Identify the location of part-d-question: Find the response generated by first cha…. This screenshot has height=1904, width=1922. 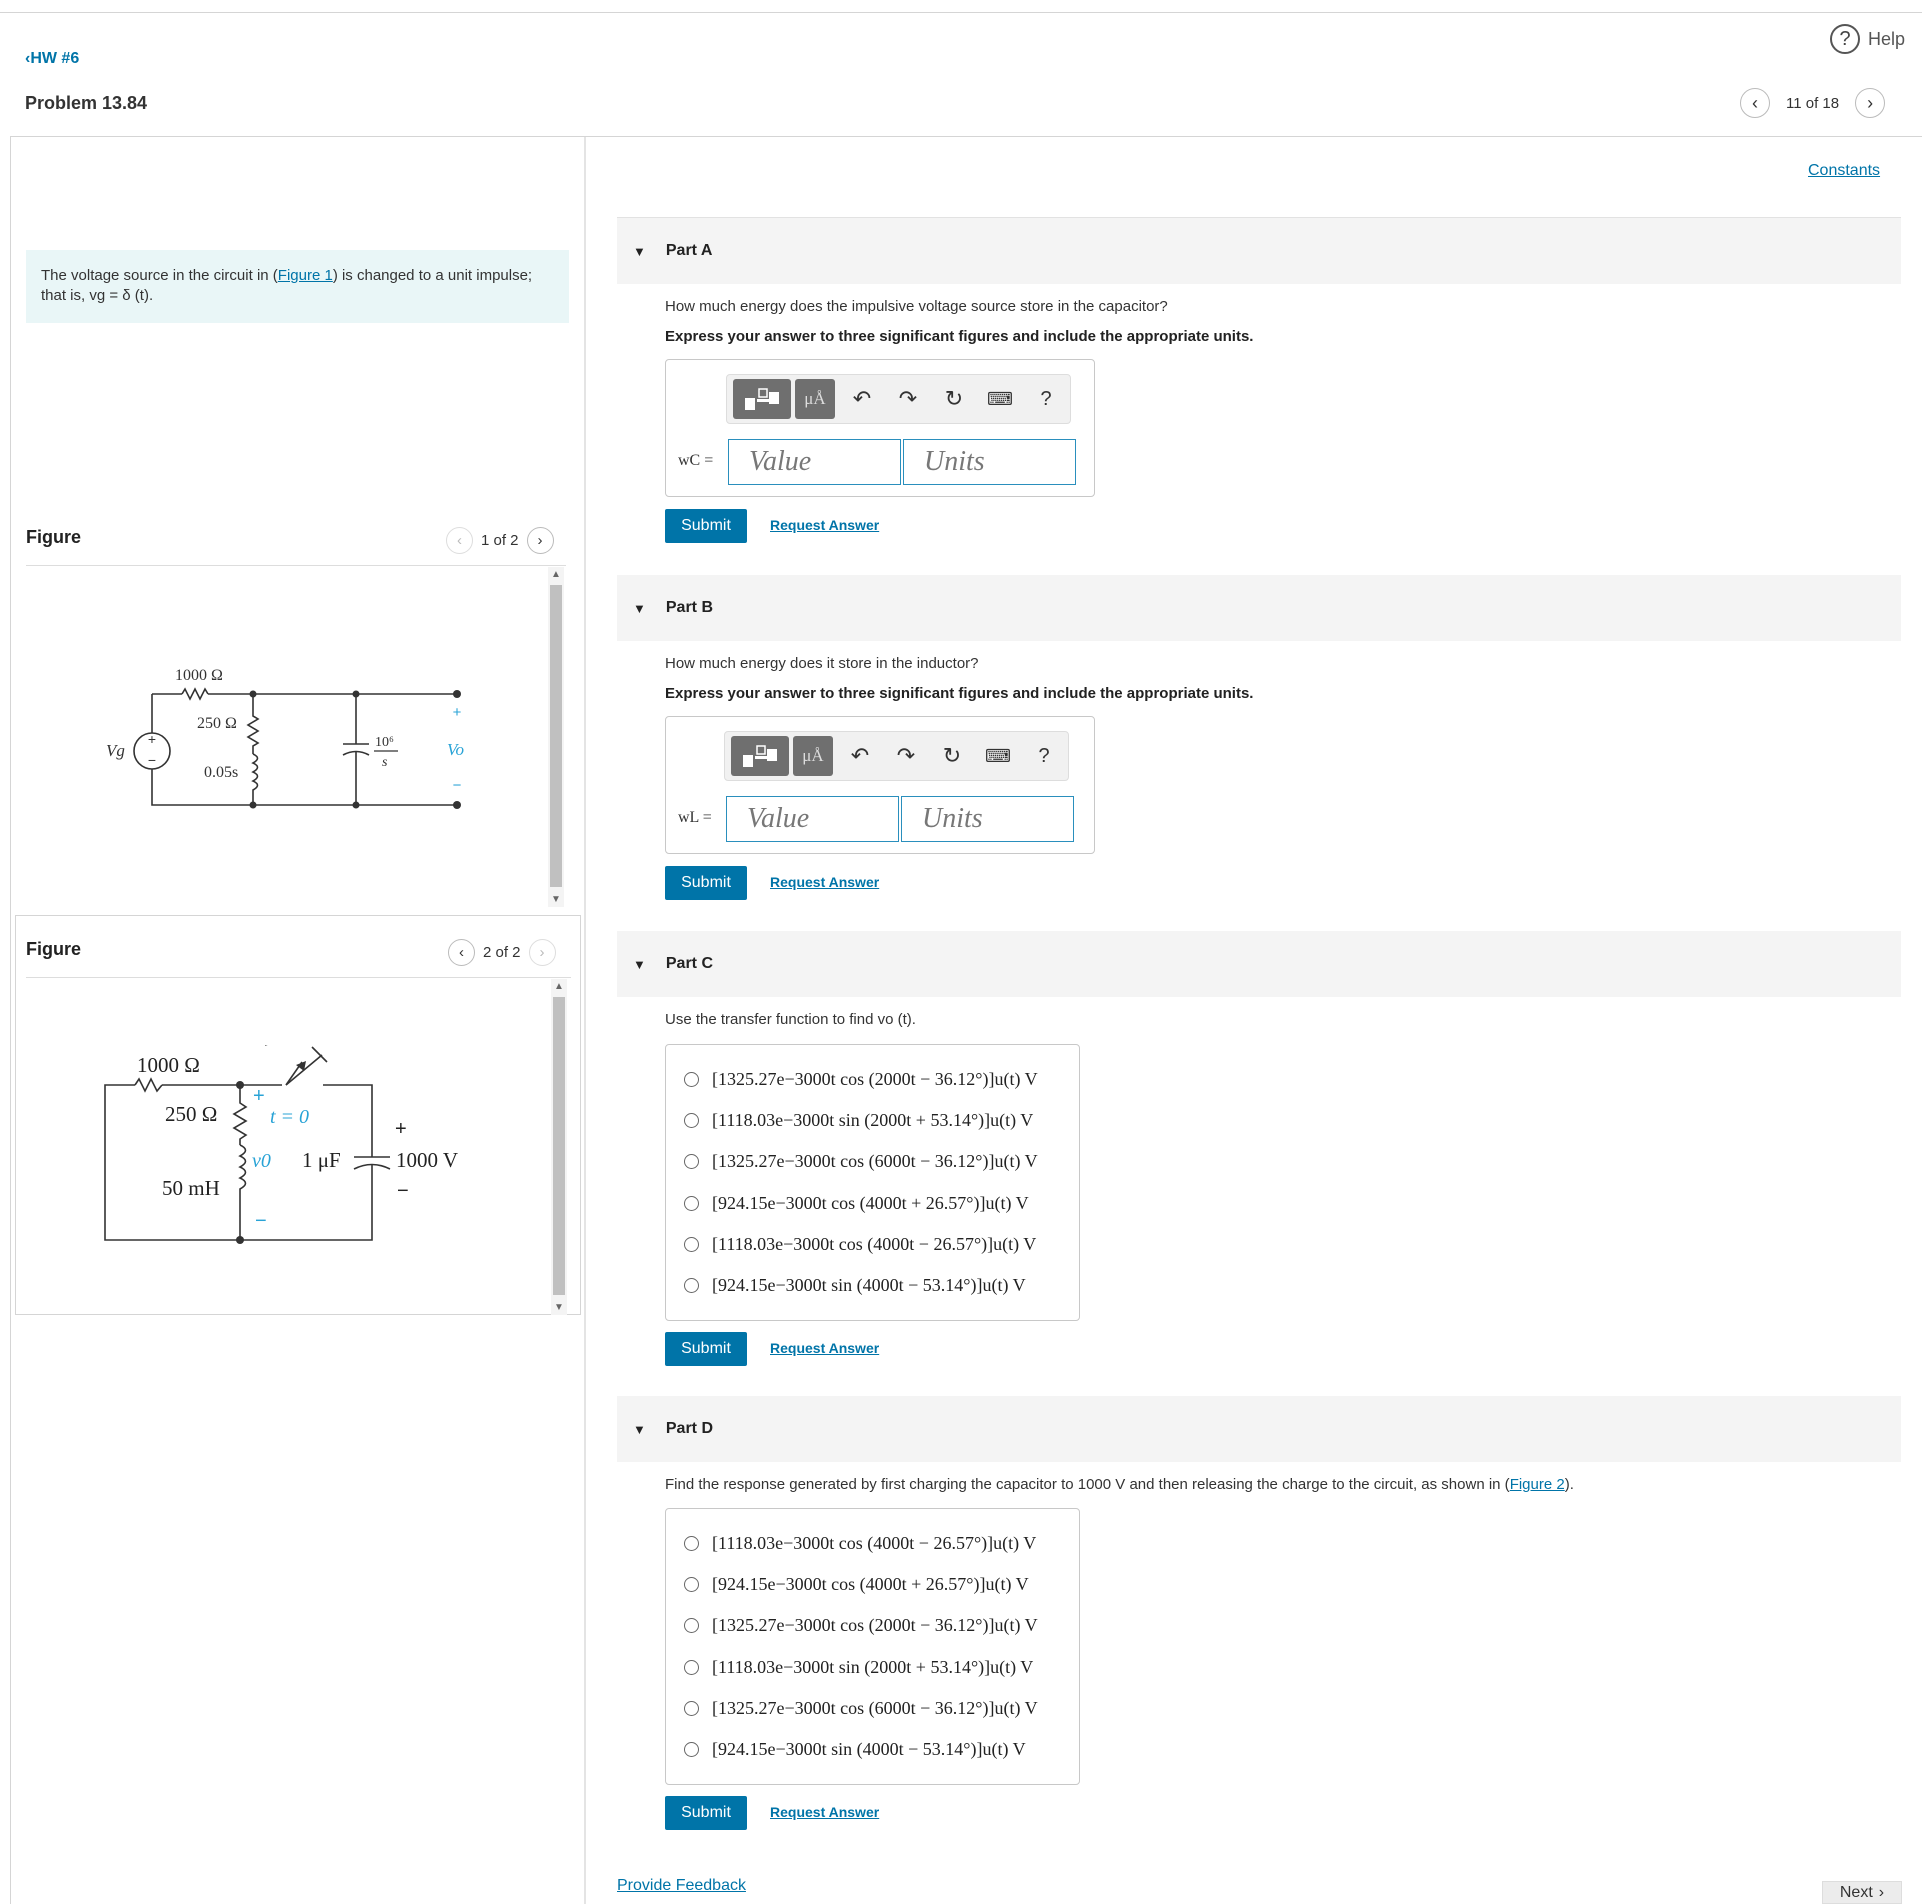
(1119, 1484).